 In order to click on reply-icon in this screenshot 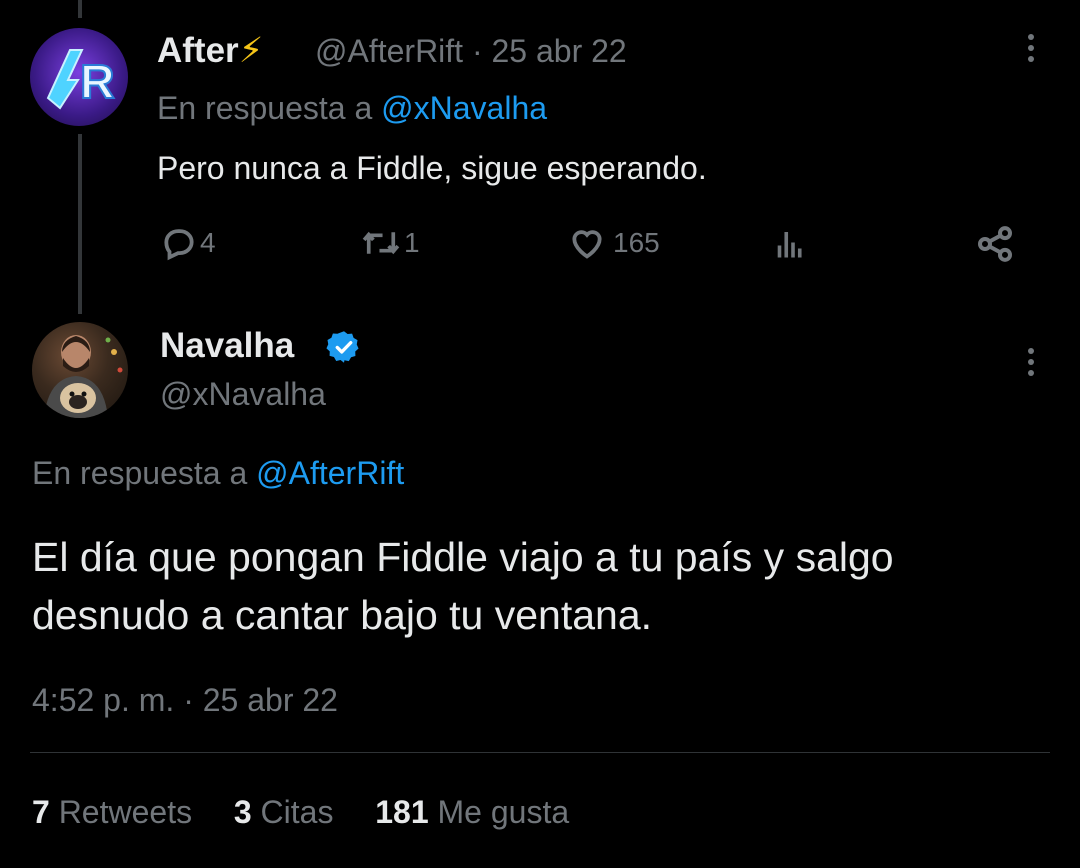, I will do `click(179, 245)`.